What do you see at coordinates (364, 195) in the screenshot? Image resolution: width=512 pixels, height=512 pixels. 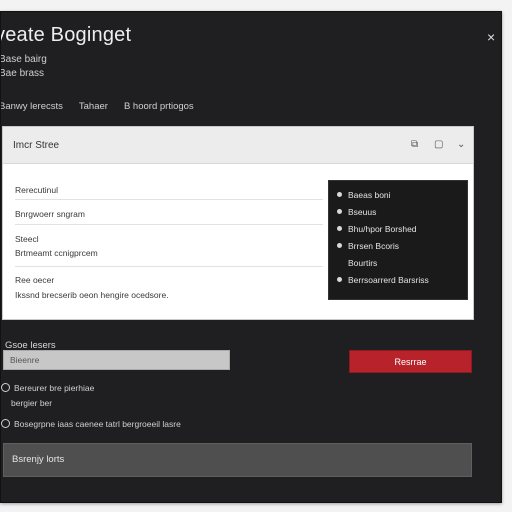 I see `menu-item: Baeas boni` at bounding box center [364, 195].